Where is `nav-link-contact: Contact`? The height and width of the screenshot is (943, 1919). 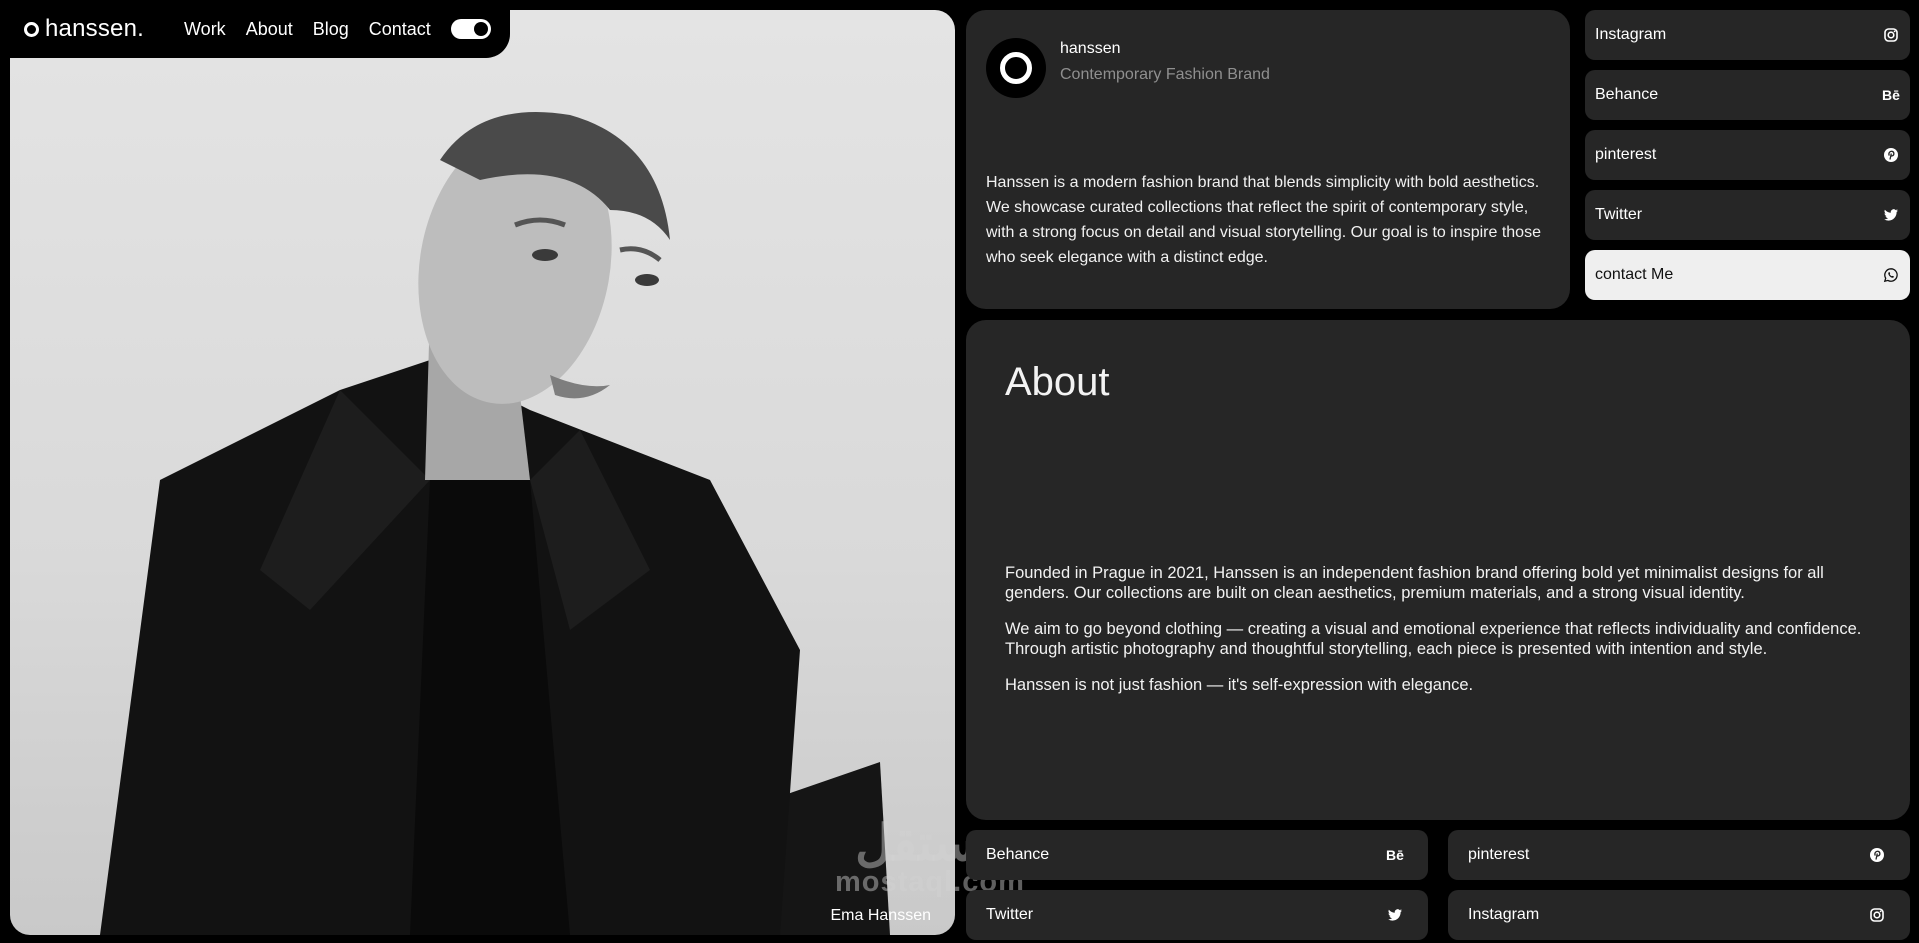
nav-link-contact: Contact is located at coordinates (400, 29).